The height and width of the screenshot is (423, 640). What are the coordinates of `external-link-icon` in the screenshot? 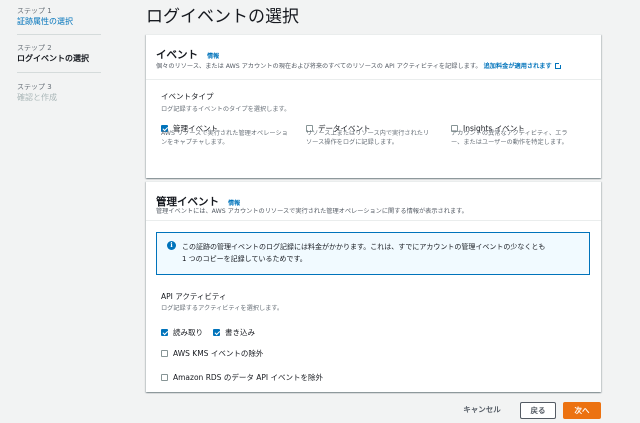 It's located at (558, 65).